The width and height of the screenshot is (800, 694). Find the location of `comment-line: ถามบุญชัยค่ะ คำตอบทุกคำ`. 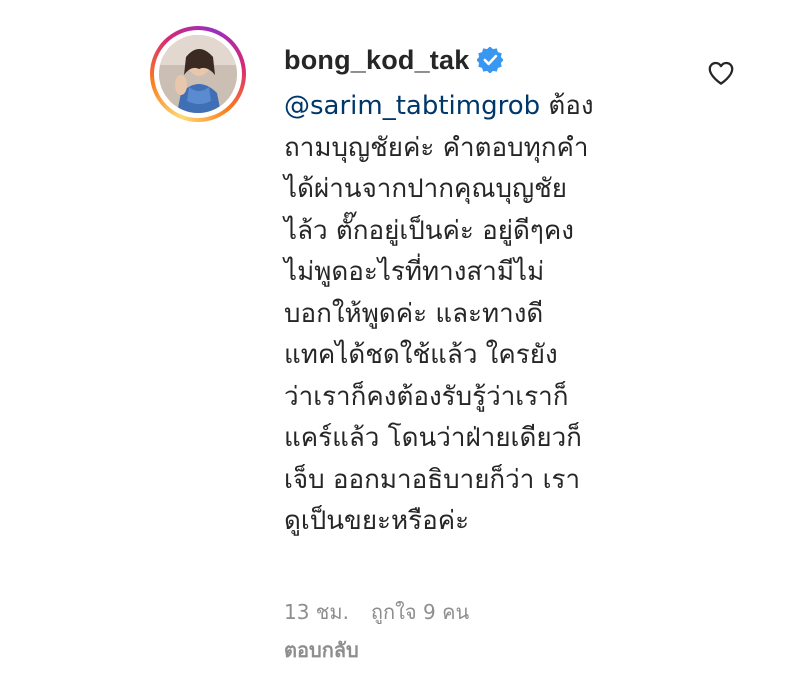

comment-line: ถามบุญชัยค่ะ คำตอบทุกคำ is located at coordinates (436, 147).